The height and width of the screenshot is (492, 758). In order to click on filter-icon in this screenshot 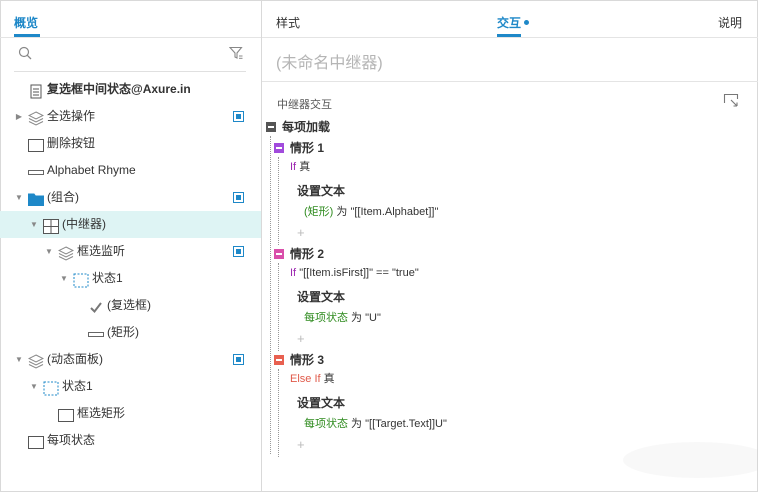, I will do `click(236, 53)`.